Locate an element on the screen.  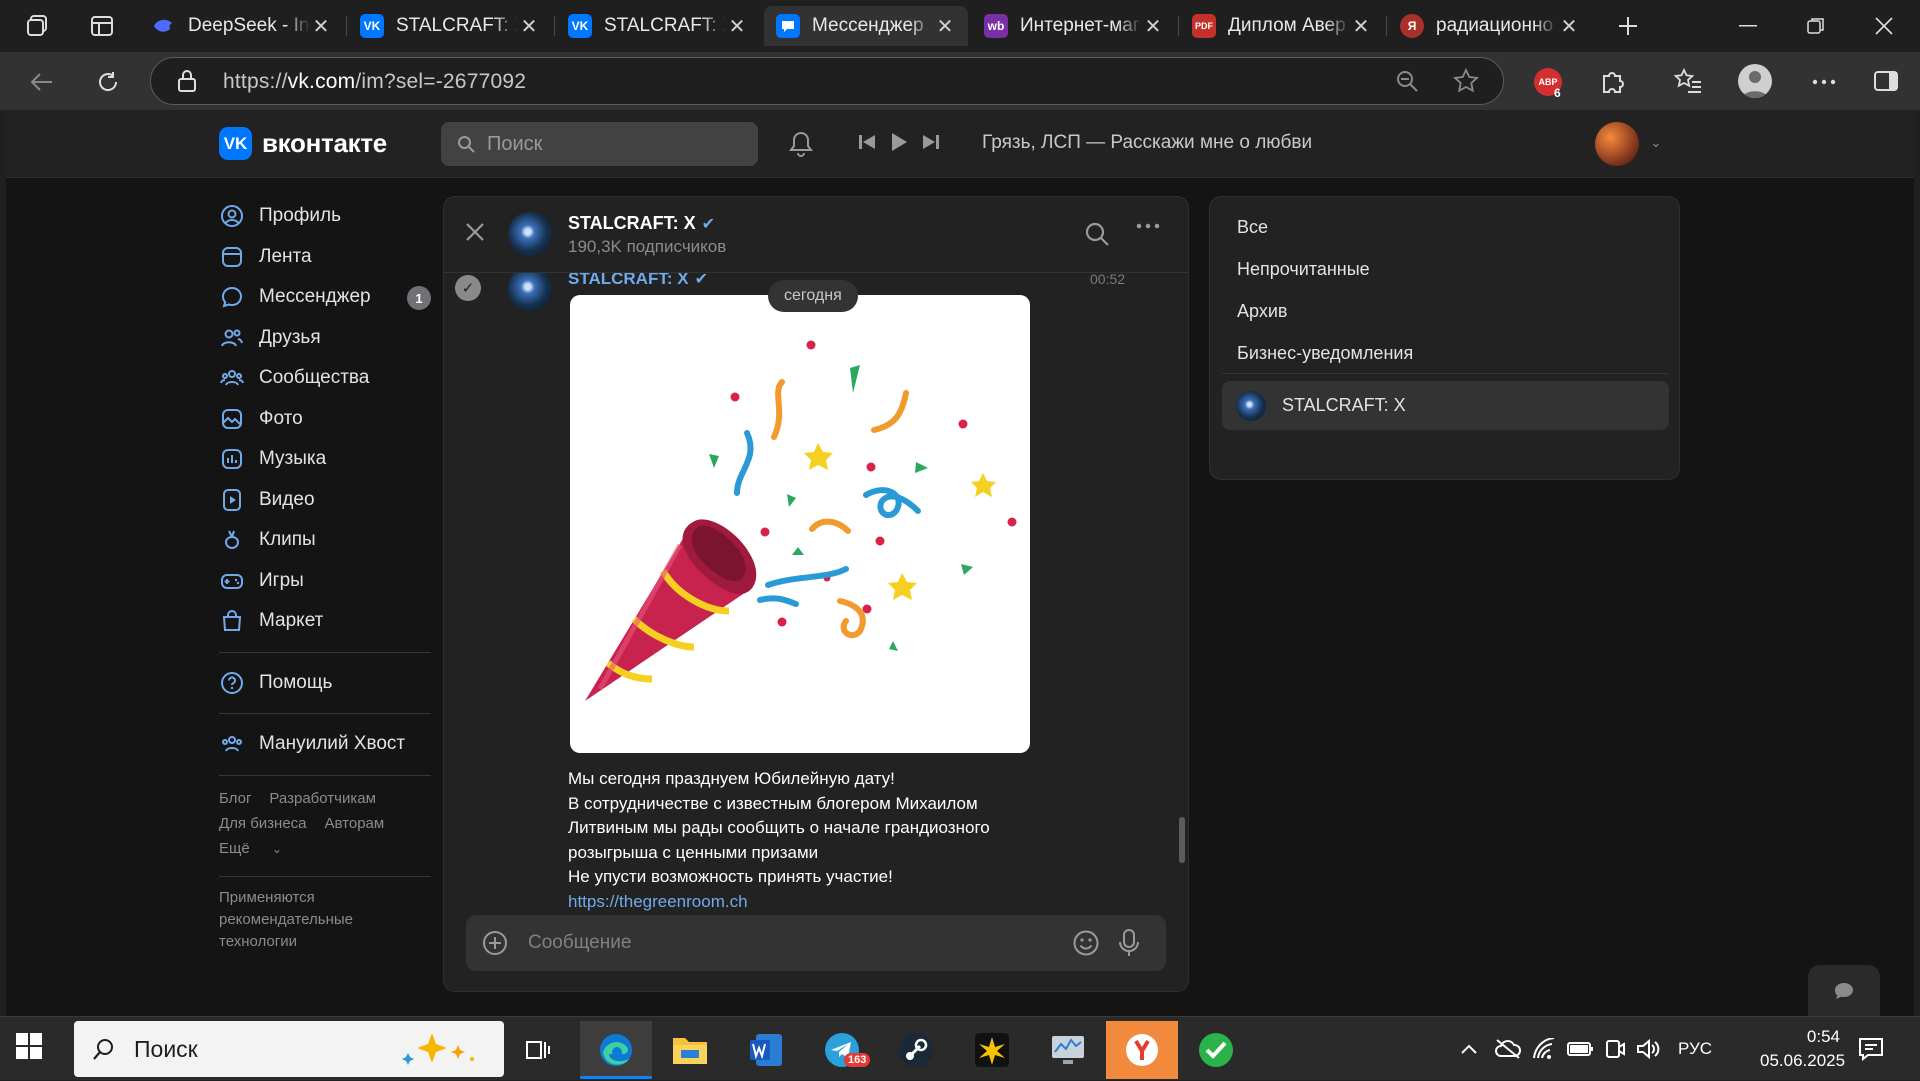
footer-link: Авторам is located at coordinates (355, 823).